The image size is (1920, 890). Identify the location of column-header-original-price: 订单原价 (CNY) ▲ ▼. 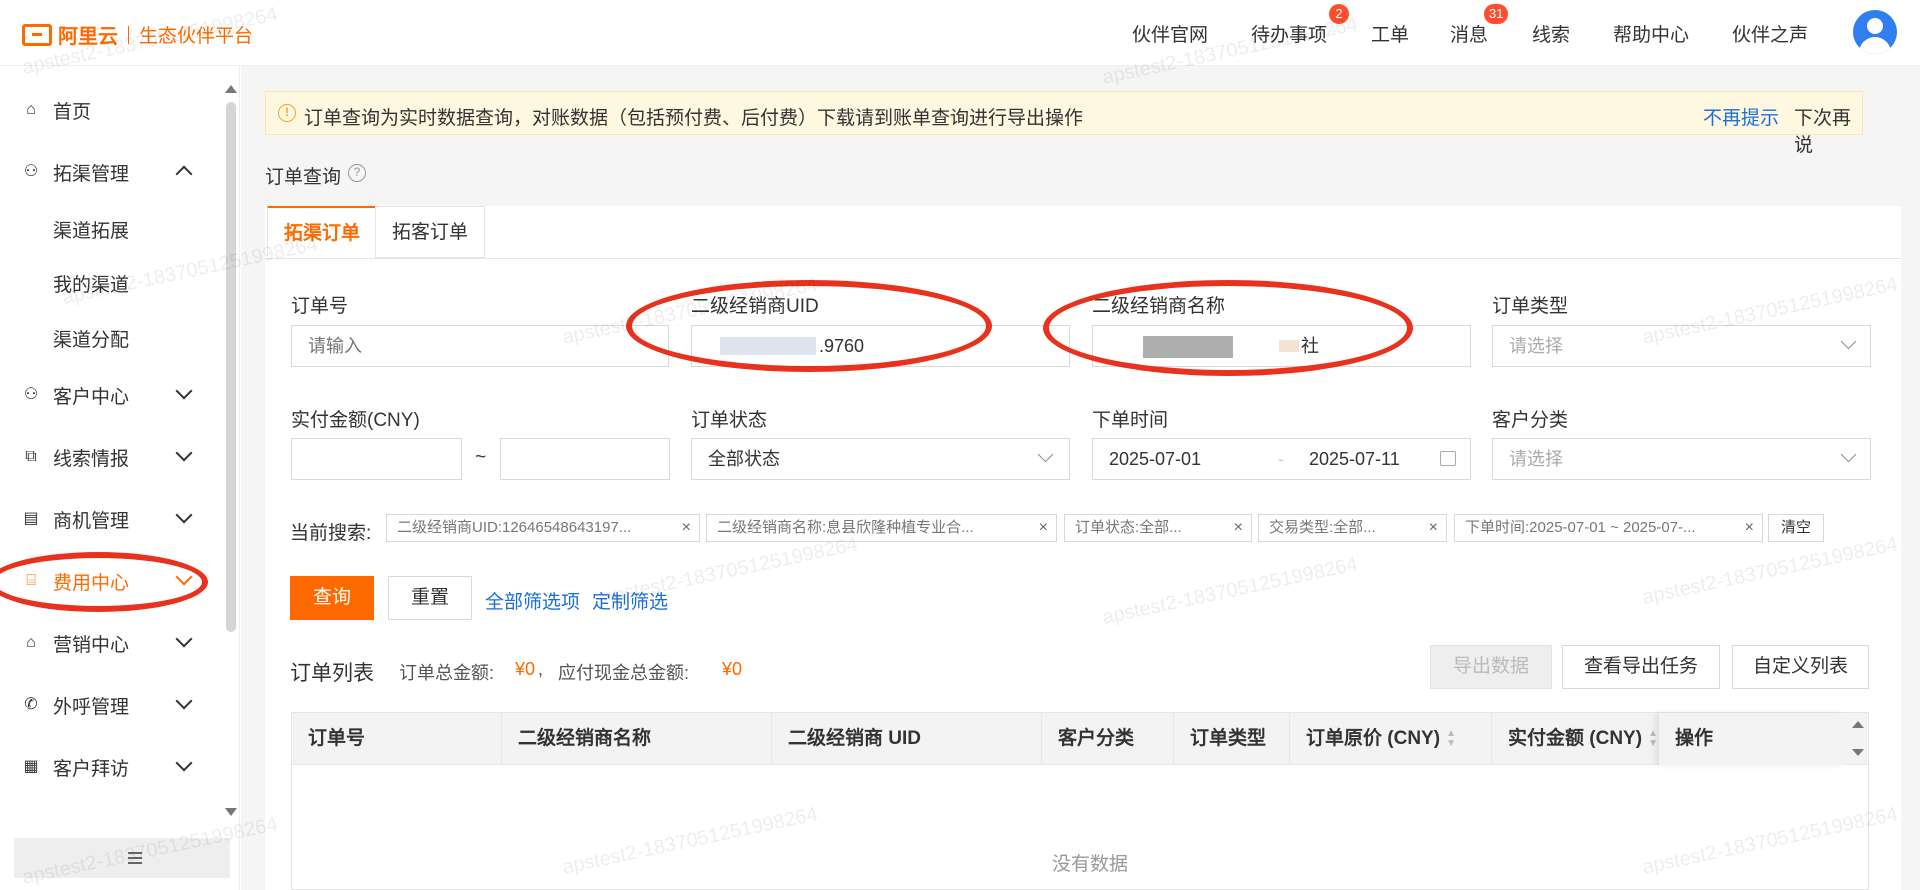
(1391, 739).